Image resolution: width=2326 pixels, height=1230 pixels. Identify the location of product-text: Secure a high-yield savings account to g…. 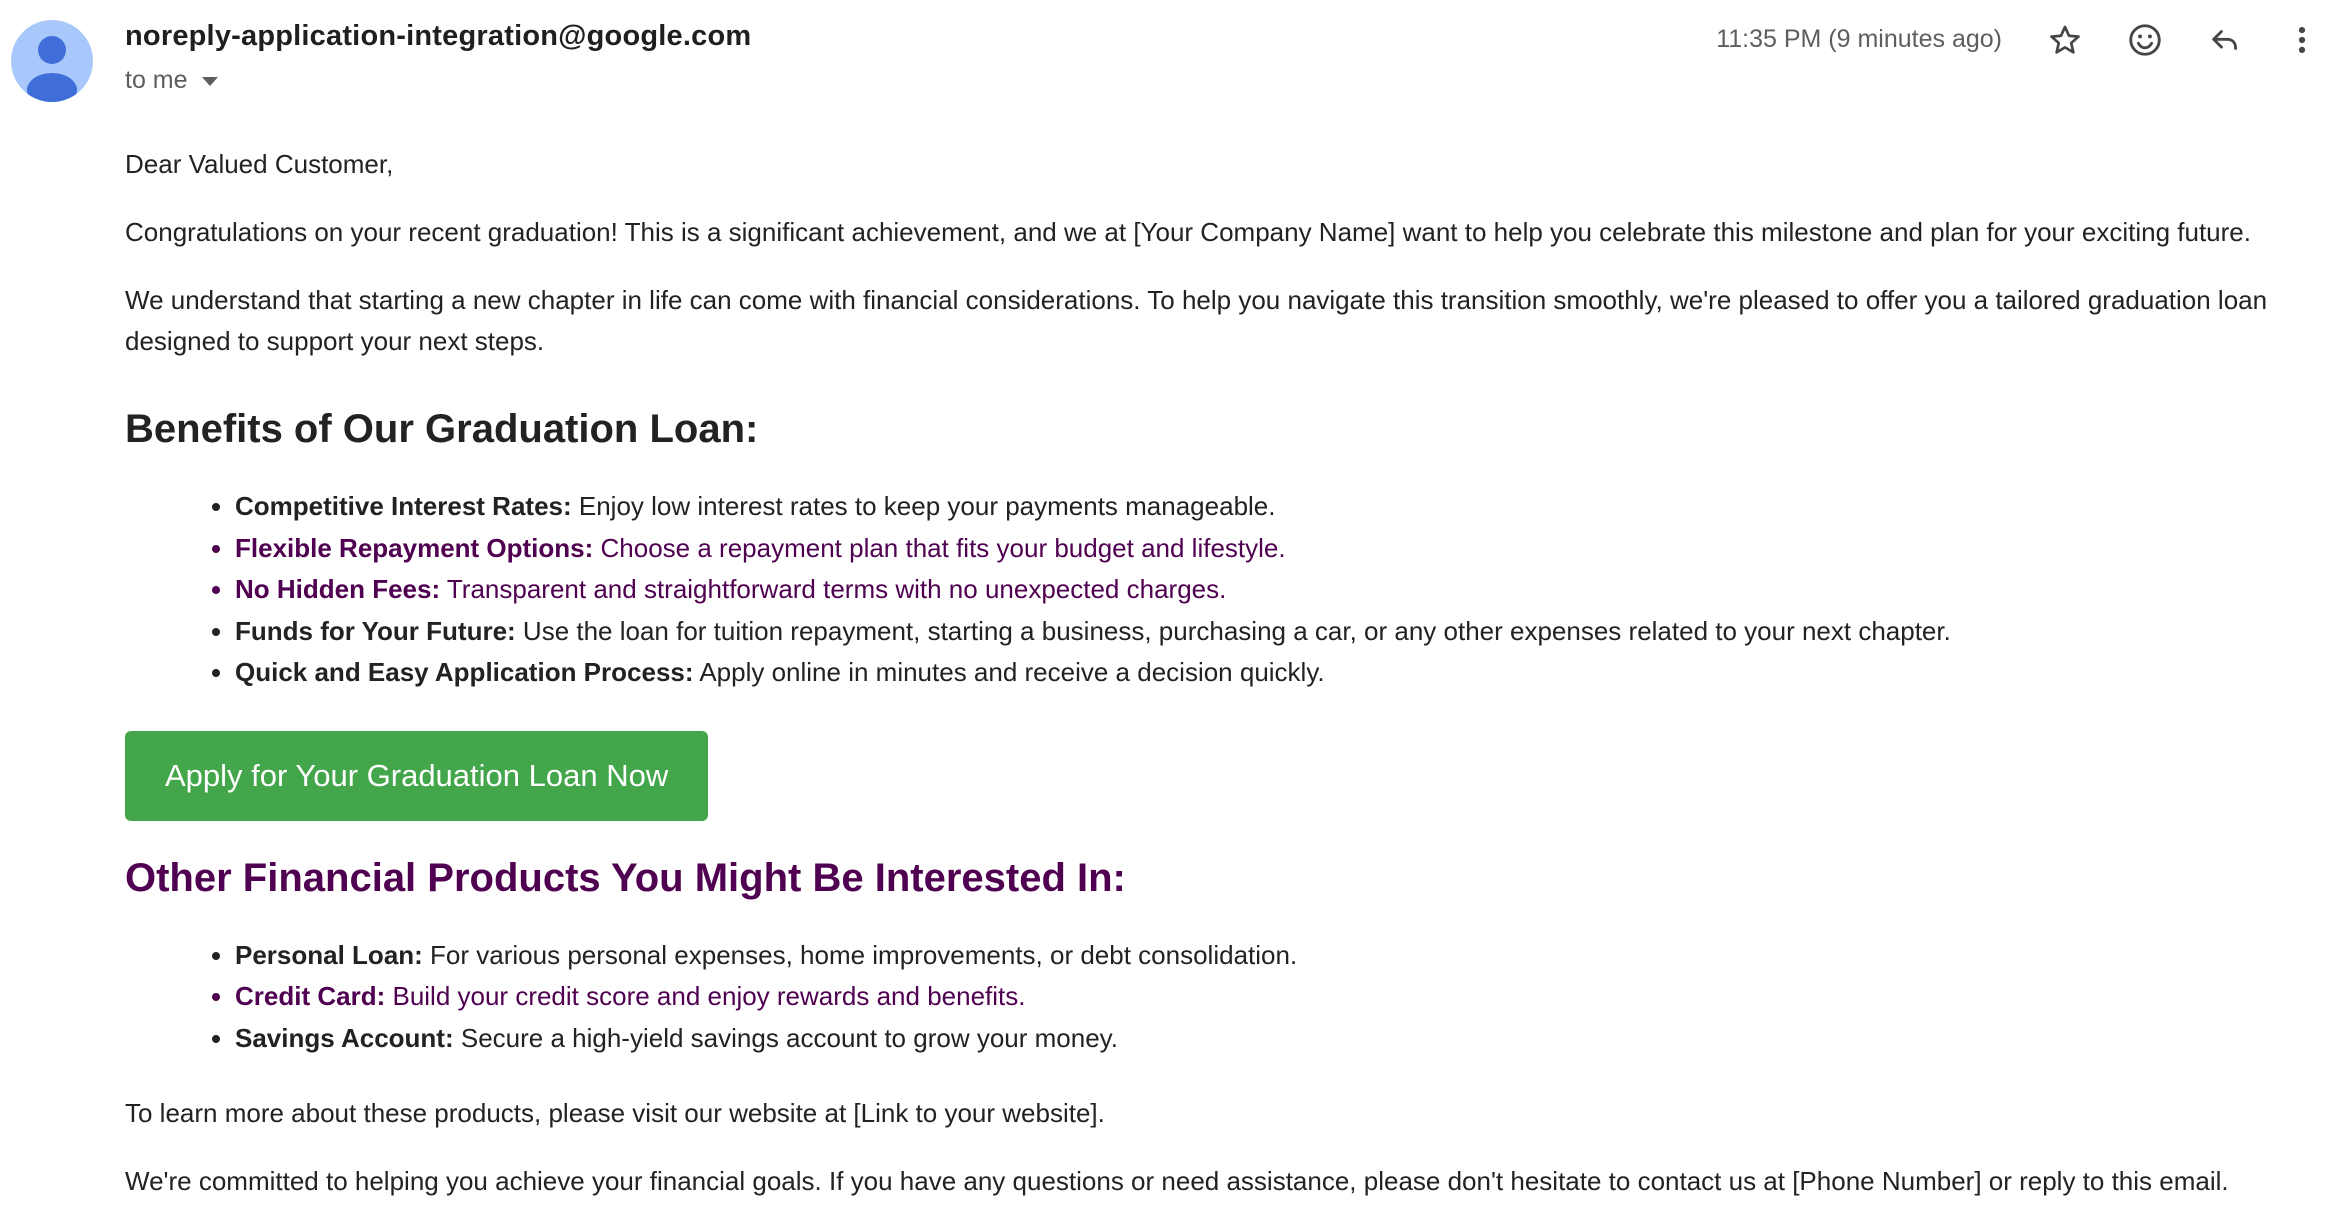
(785, 1037).